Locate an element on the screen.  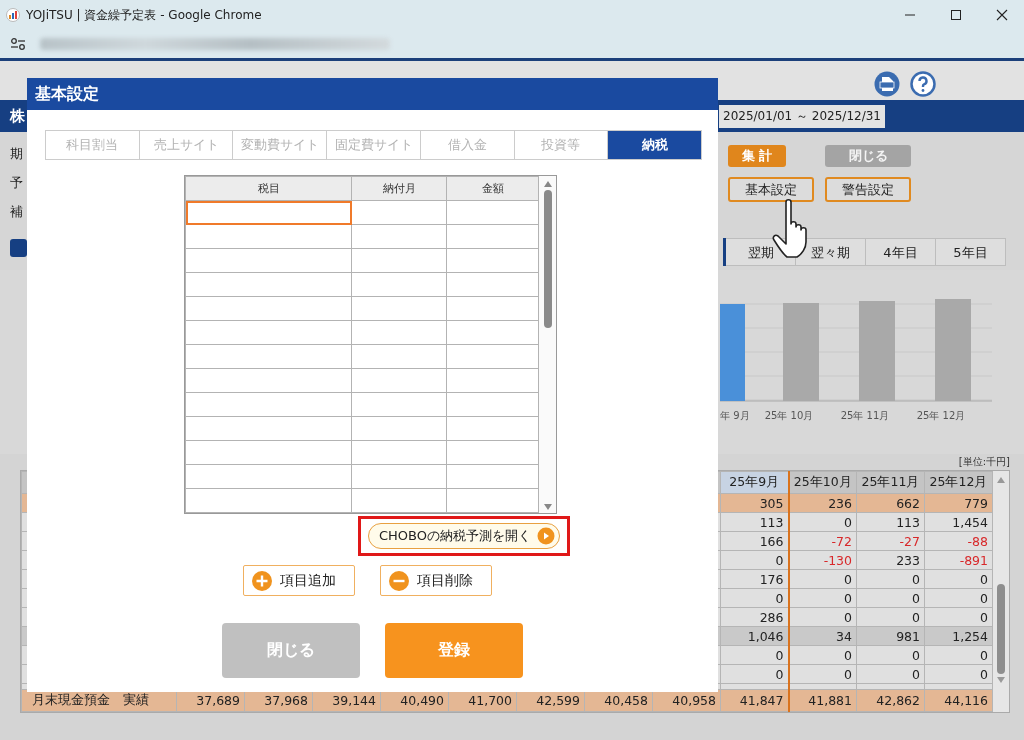
settings-tab: 納税 is located at coordinates (655, 145).